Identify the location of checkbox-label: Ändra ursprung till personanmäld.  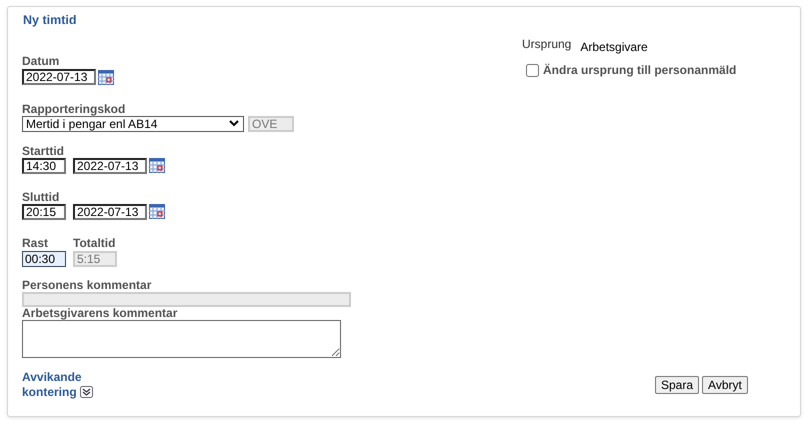
(639, 70).